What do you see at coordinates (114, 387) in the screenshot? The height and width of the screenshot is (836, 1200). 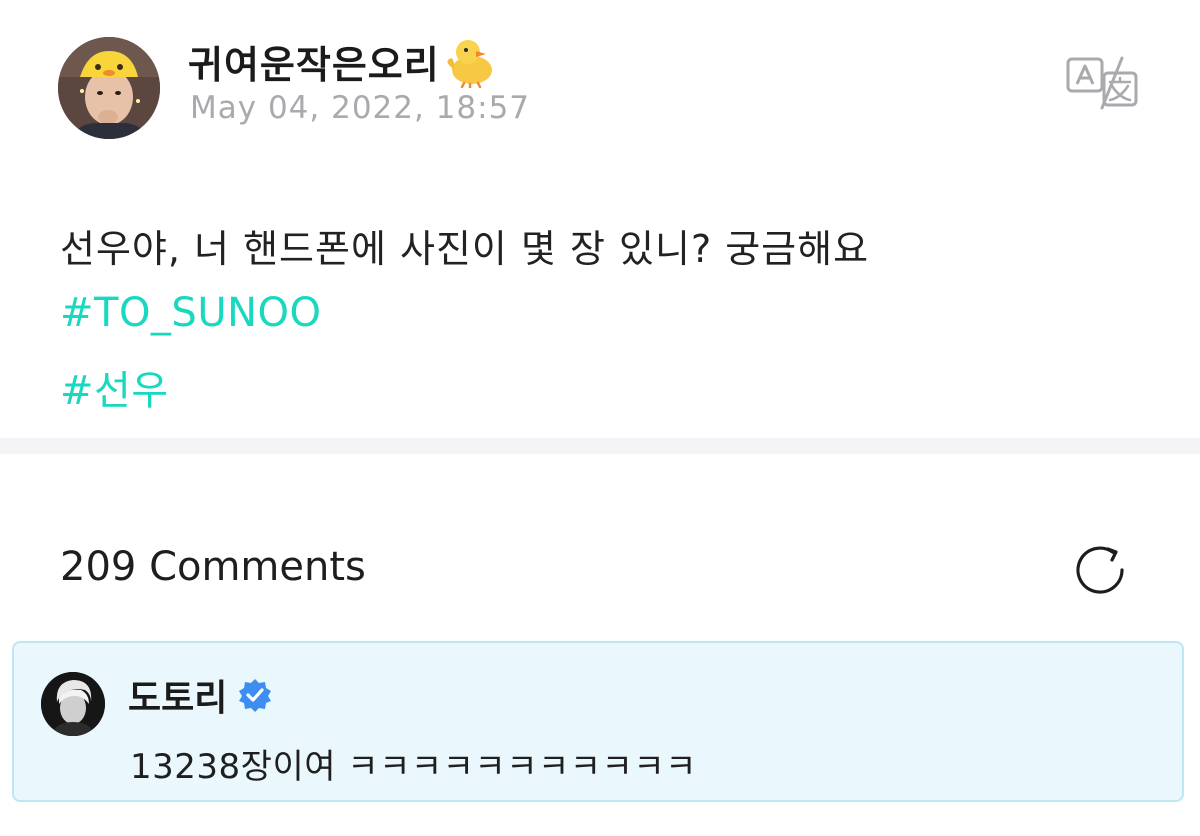 I see `hashtag-link: #선우` at bounding box center [114, 387].